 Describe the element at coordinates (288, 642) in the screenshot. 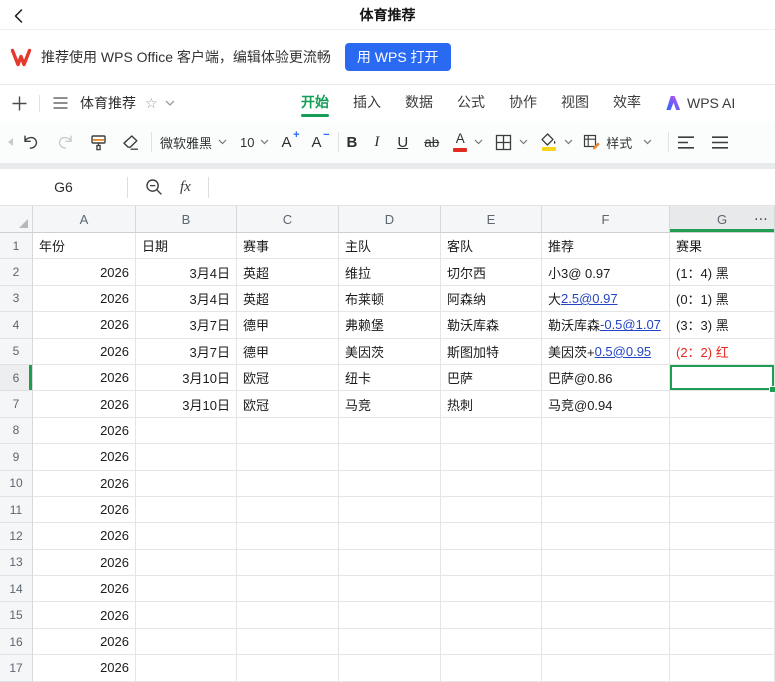

I see `cell-C16` at that location.